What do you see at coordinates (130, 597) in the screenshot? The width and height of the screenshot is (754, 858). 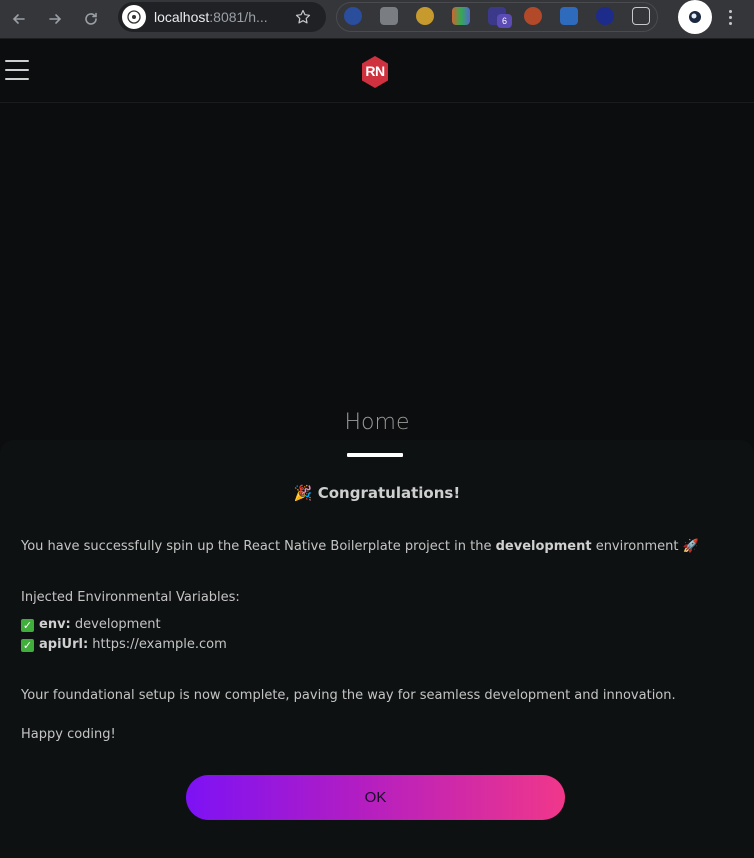 I see `vars-heading: Injected Environmental Variables:` at bounding box center [130, 597].